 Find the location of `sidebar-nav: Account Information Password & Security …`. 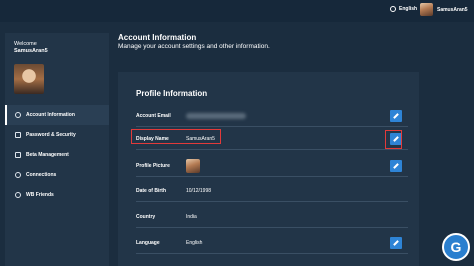

sidebar-nav: Account Information Password & Security … is located at coordinates (57, 155).